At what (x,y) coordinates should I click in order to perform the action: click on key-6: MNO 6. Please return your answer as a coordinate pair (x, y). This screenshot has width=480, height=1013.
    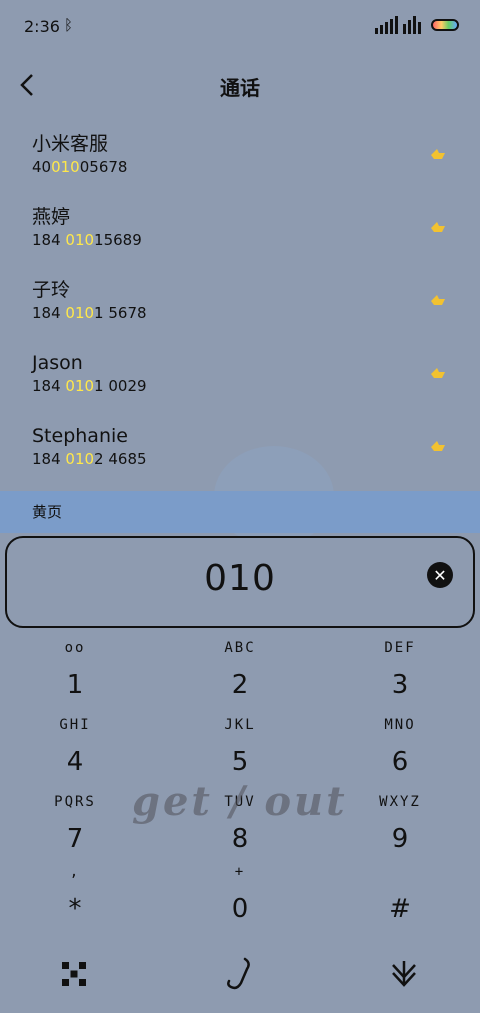
    Looking at the image, I should click on (400, 747).